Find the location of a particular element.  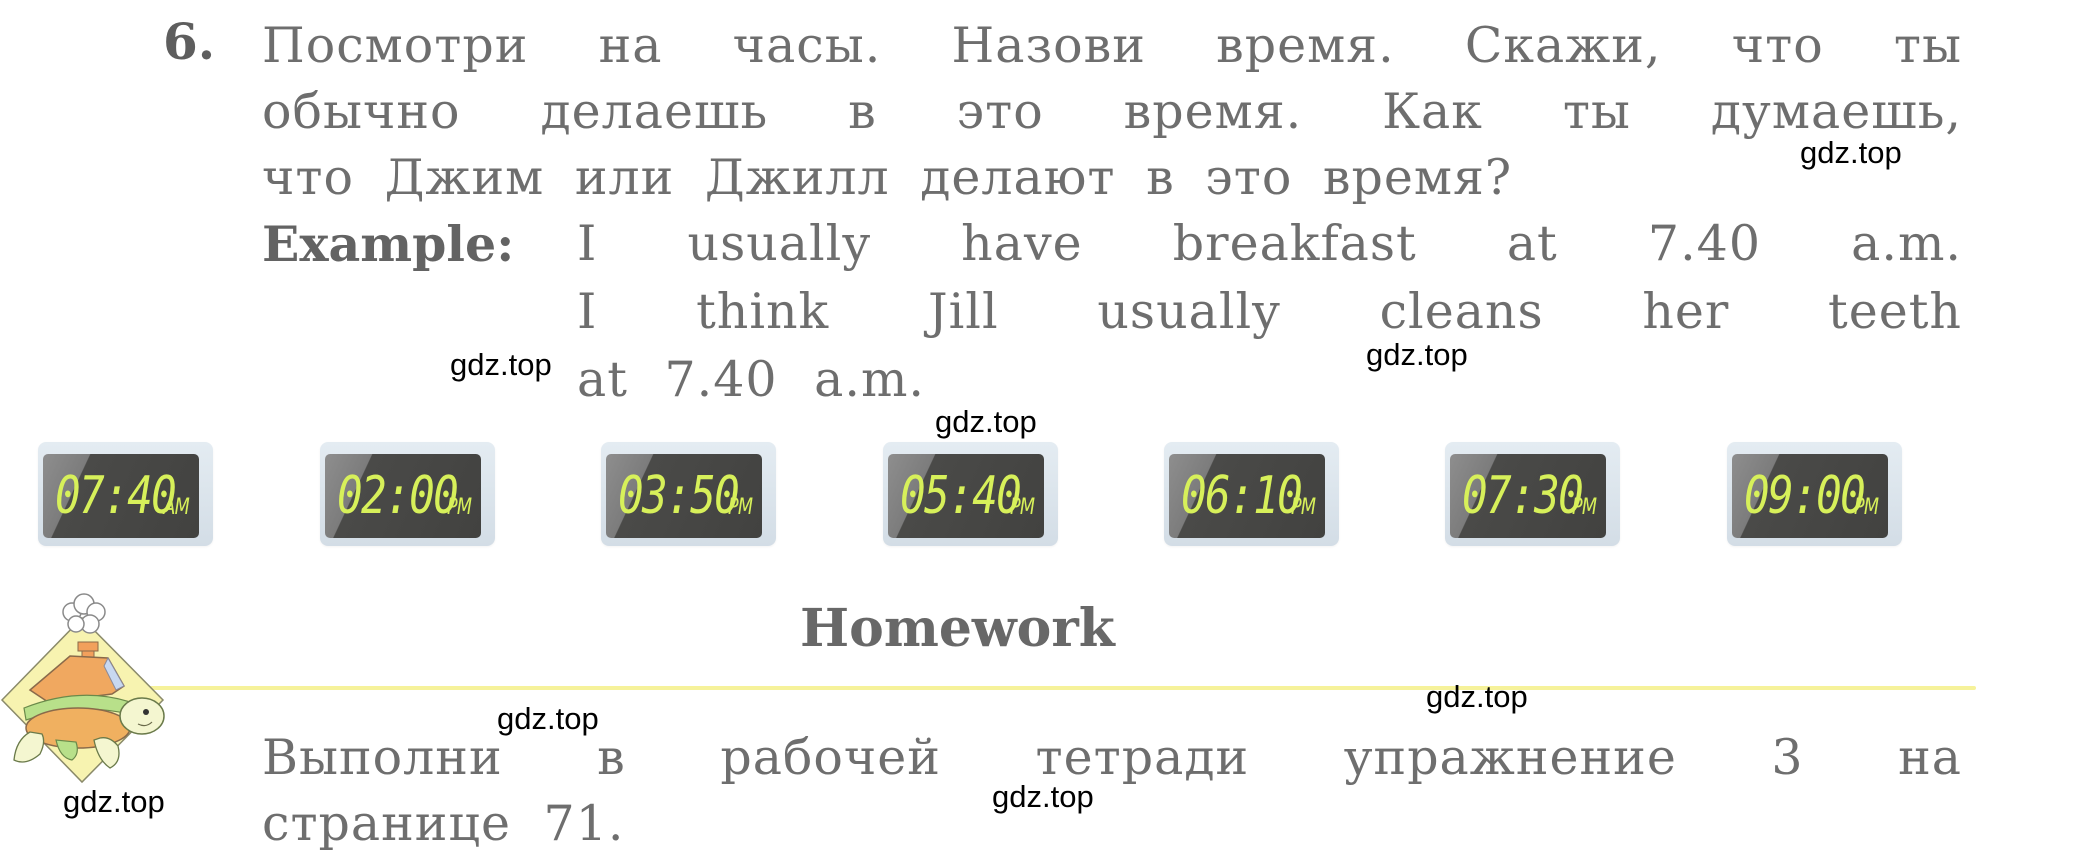

example-label: Example: is located at coordinates (388, 244).